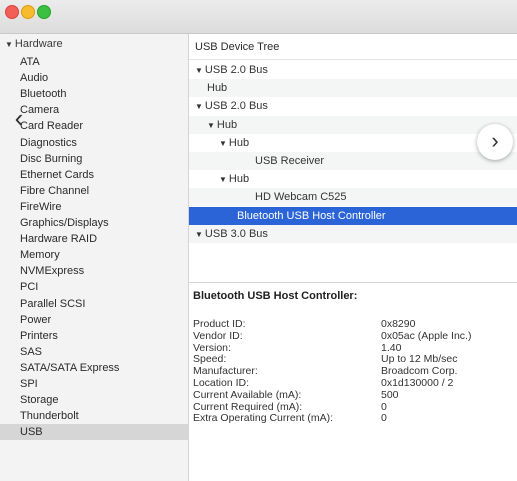  What do you see at coordinates (212, 347) in the screenshot?
I see `detail-field-label: Version:` at bounding box center [212, 347].